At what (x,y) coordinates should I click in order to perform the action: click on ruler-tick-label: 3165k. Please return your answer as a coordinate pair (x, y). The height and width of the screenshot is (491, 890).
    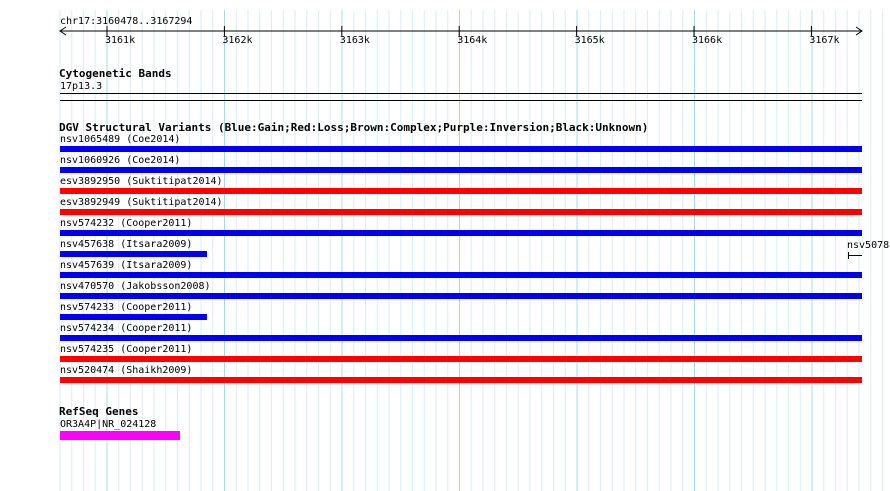
    Looking at the image, I should click on (589, 40).